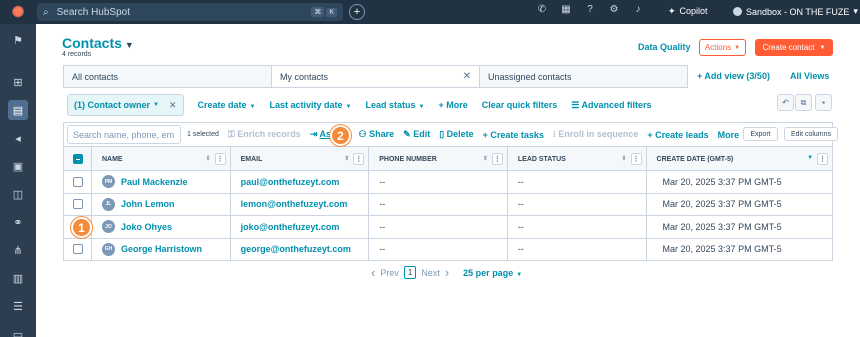 This screenshot has width=860, height=337. I want to click on quick-create-plus-icon: +, so click(357, 12).